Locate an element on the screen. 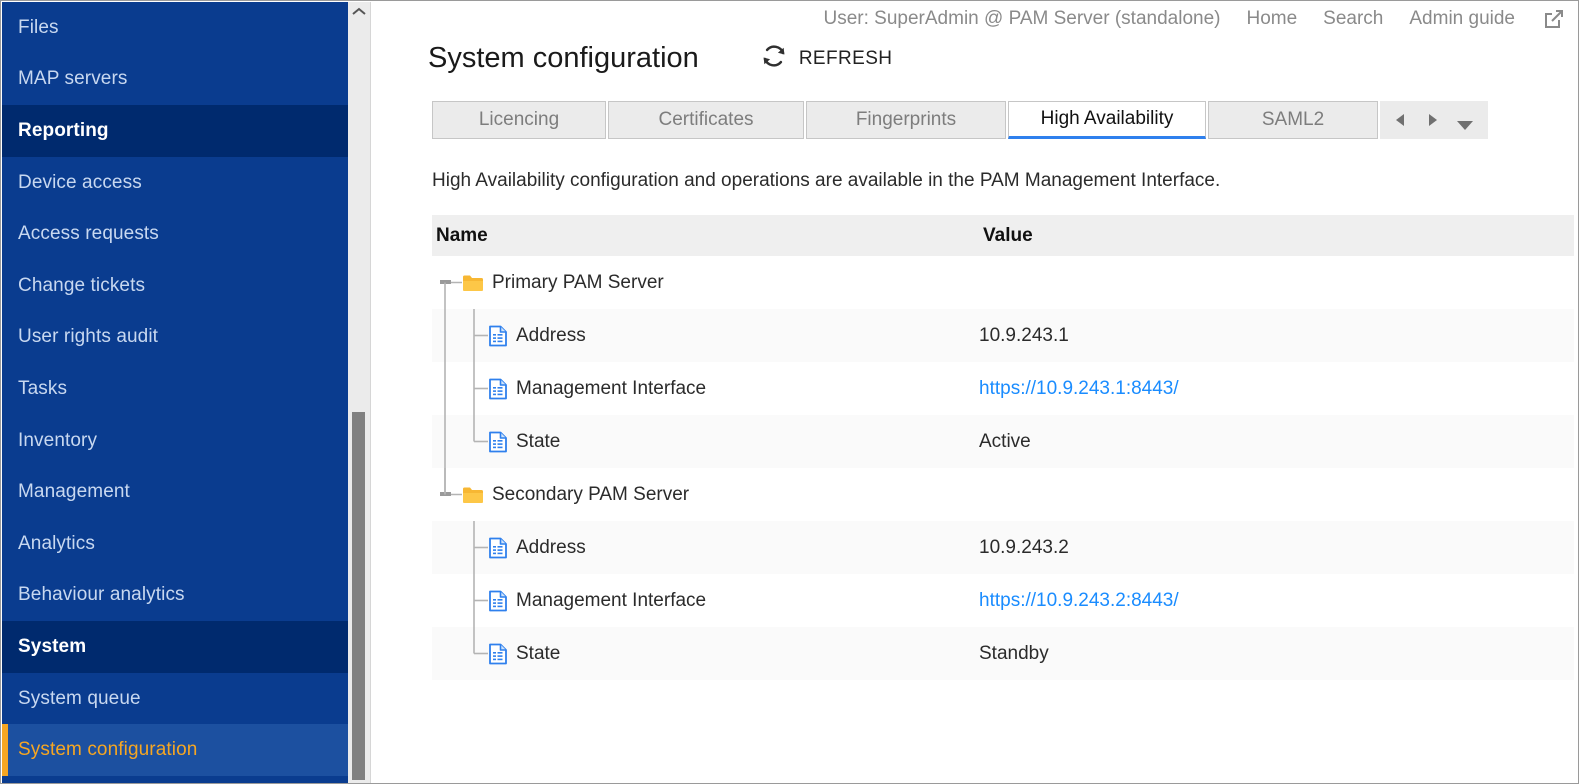 This screenshot has width=1579, height=784. sidebar-item-label: Analytics is located at coordinates (56, 543).